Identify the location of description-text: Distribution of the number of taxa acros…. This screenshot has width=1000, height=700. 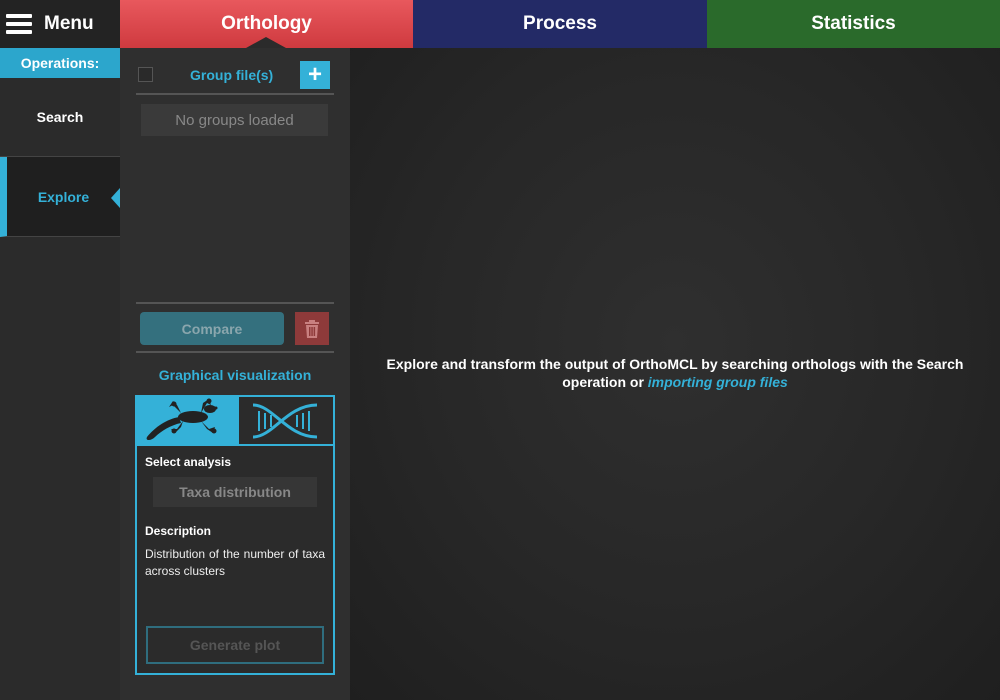
(235, 562).